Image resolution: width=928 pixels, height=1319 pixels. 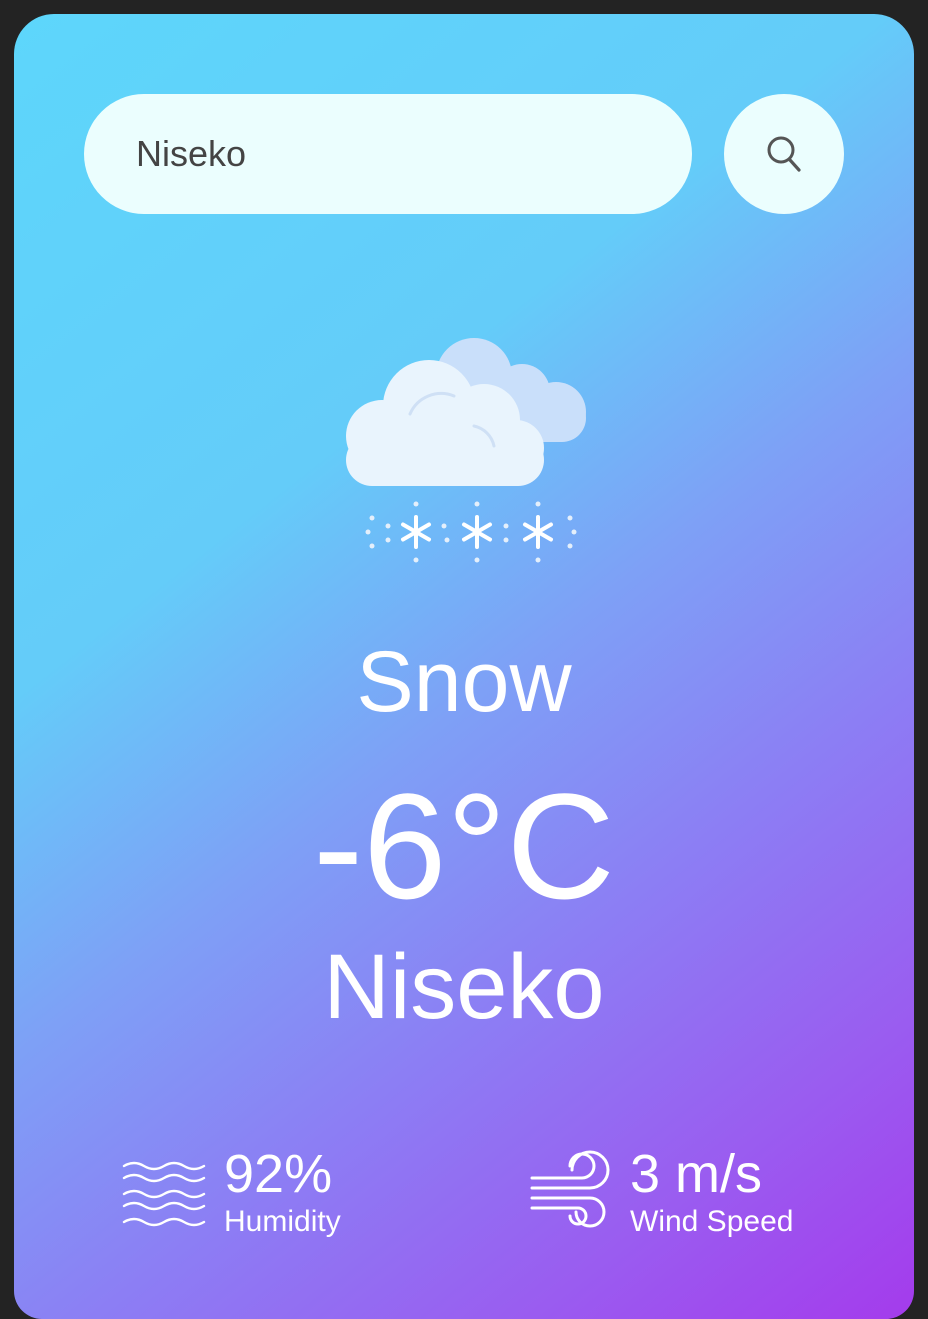 I want to click on city-name: Niseko, so click(x=464, y=987).